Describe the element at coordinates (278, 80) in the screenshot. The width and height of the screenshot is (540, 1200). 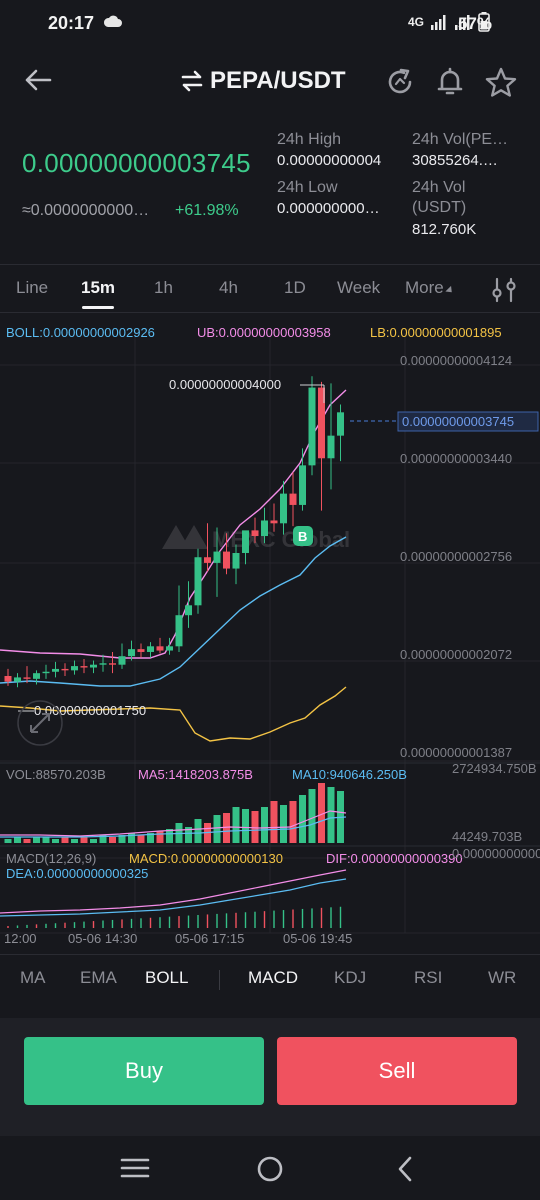
I see `pair-name: PEPA/USDT` at that location.